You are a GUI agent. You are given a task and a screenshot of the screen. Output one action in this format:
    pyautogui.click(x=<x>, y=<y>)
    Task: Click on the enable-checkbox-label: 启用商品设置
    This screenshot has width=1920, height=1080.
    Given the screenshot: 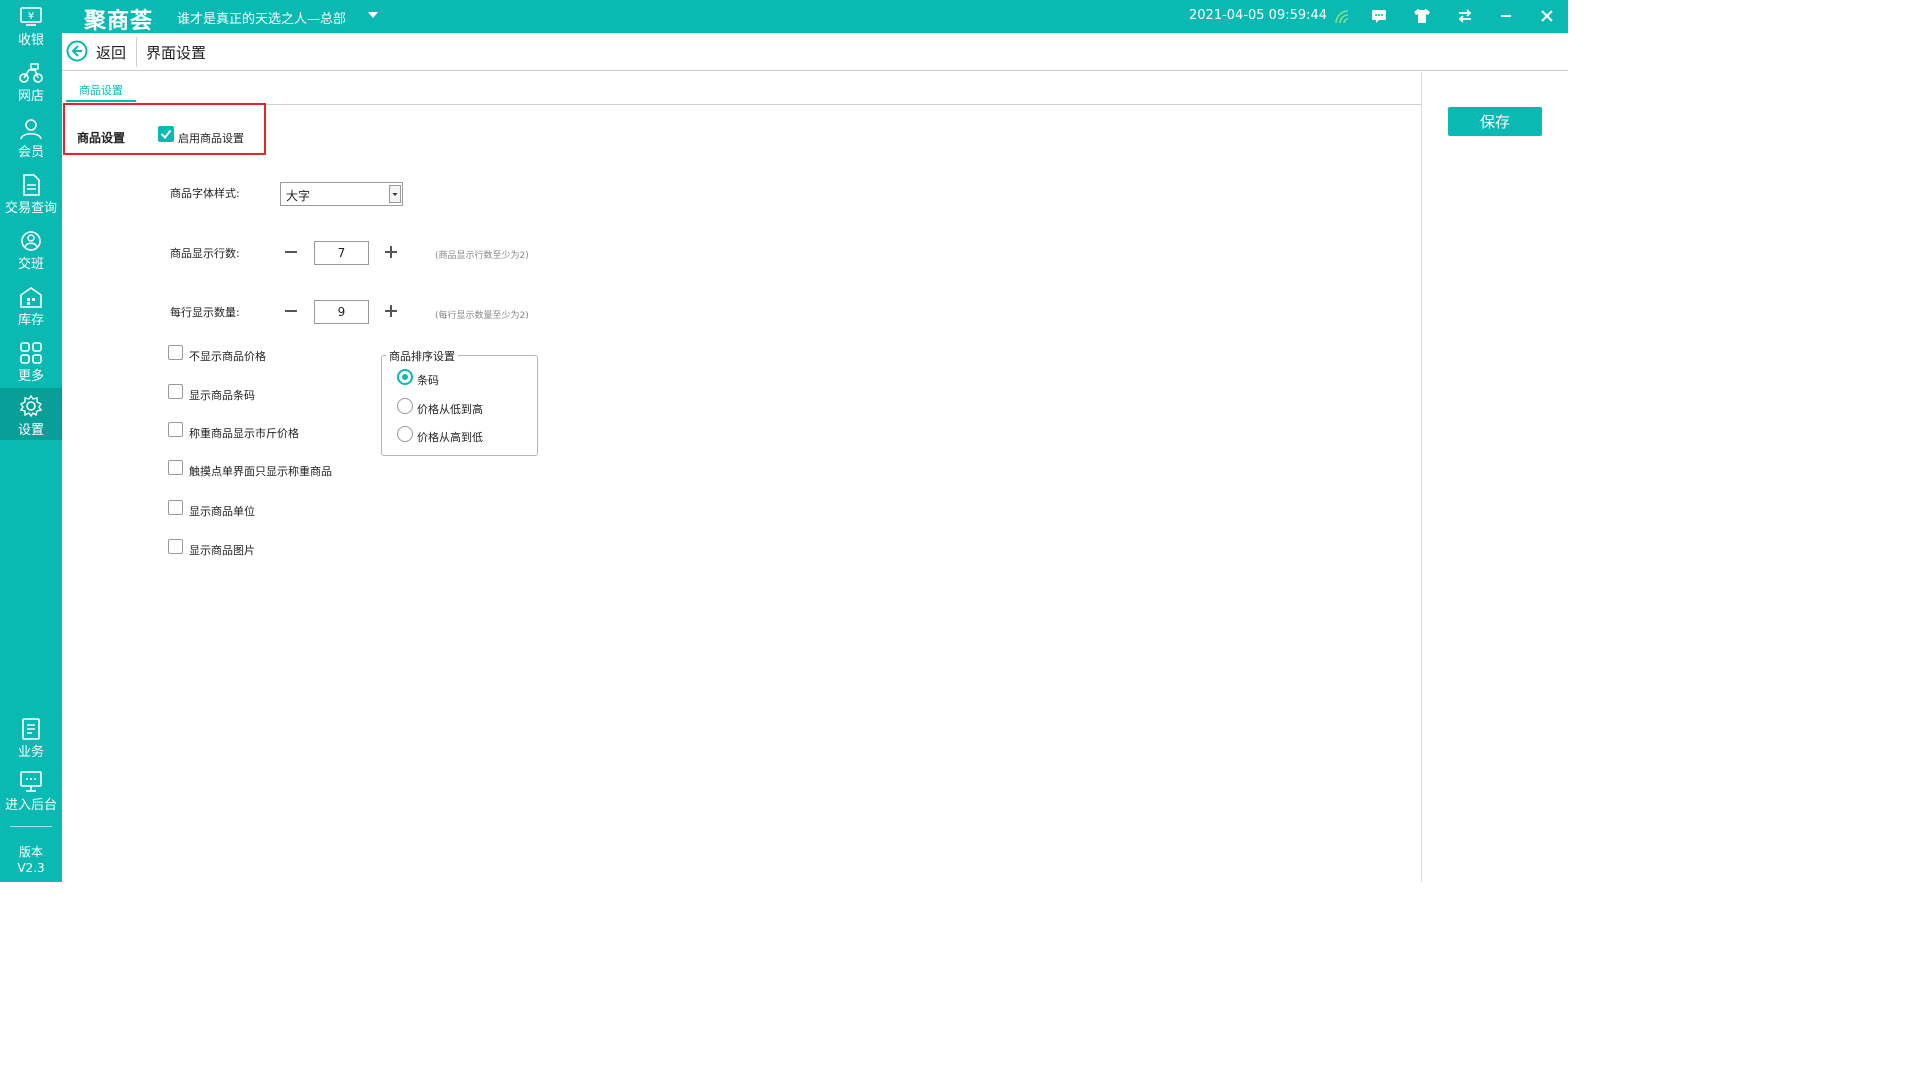 What is the action you would take?
    pyautogui.click(x=211, y=138)
    